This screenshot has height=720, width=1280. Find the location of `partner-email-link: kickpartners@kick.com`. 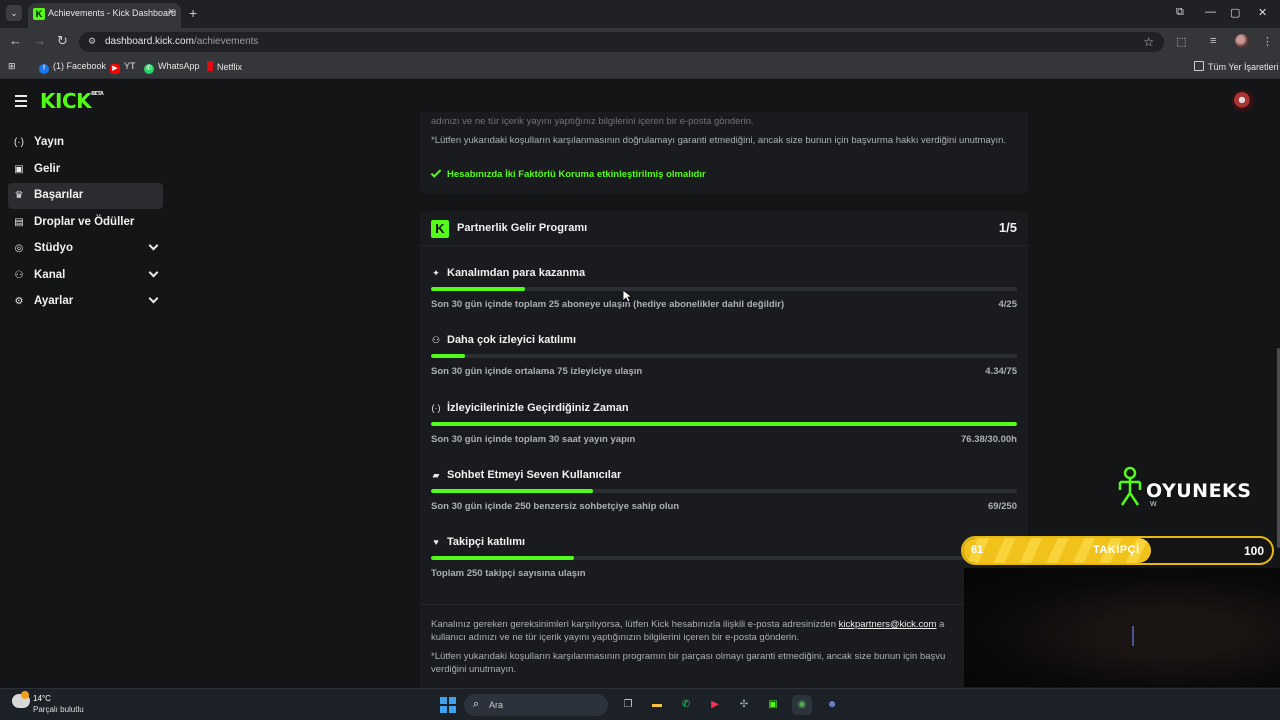

partner-email-link: kickpartners@kick.com is located at coordinates (888, 624).